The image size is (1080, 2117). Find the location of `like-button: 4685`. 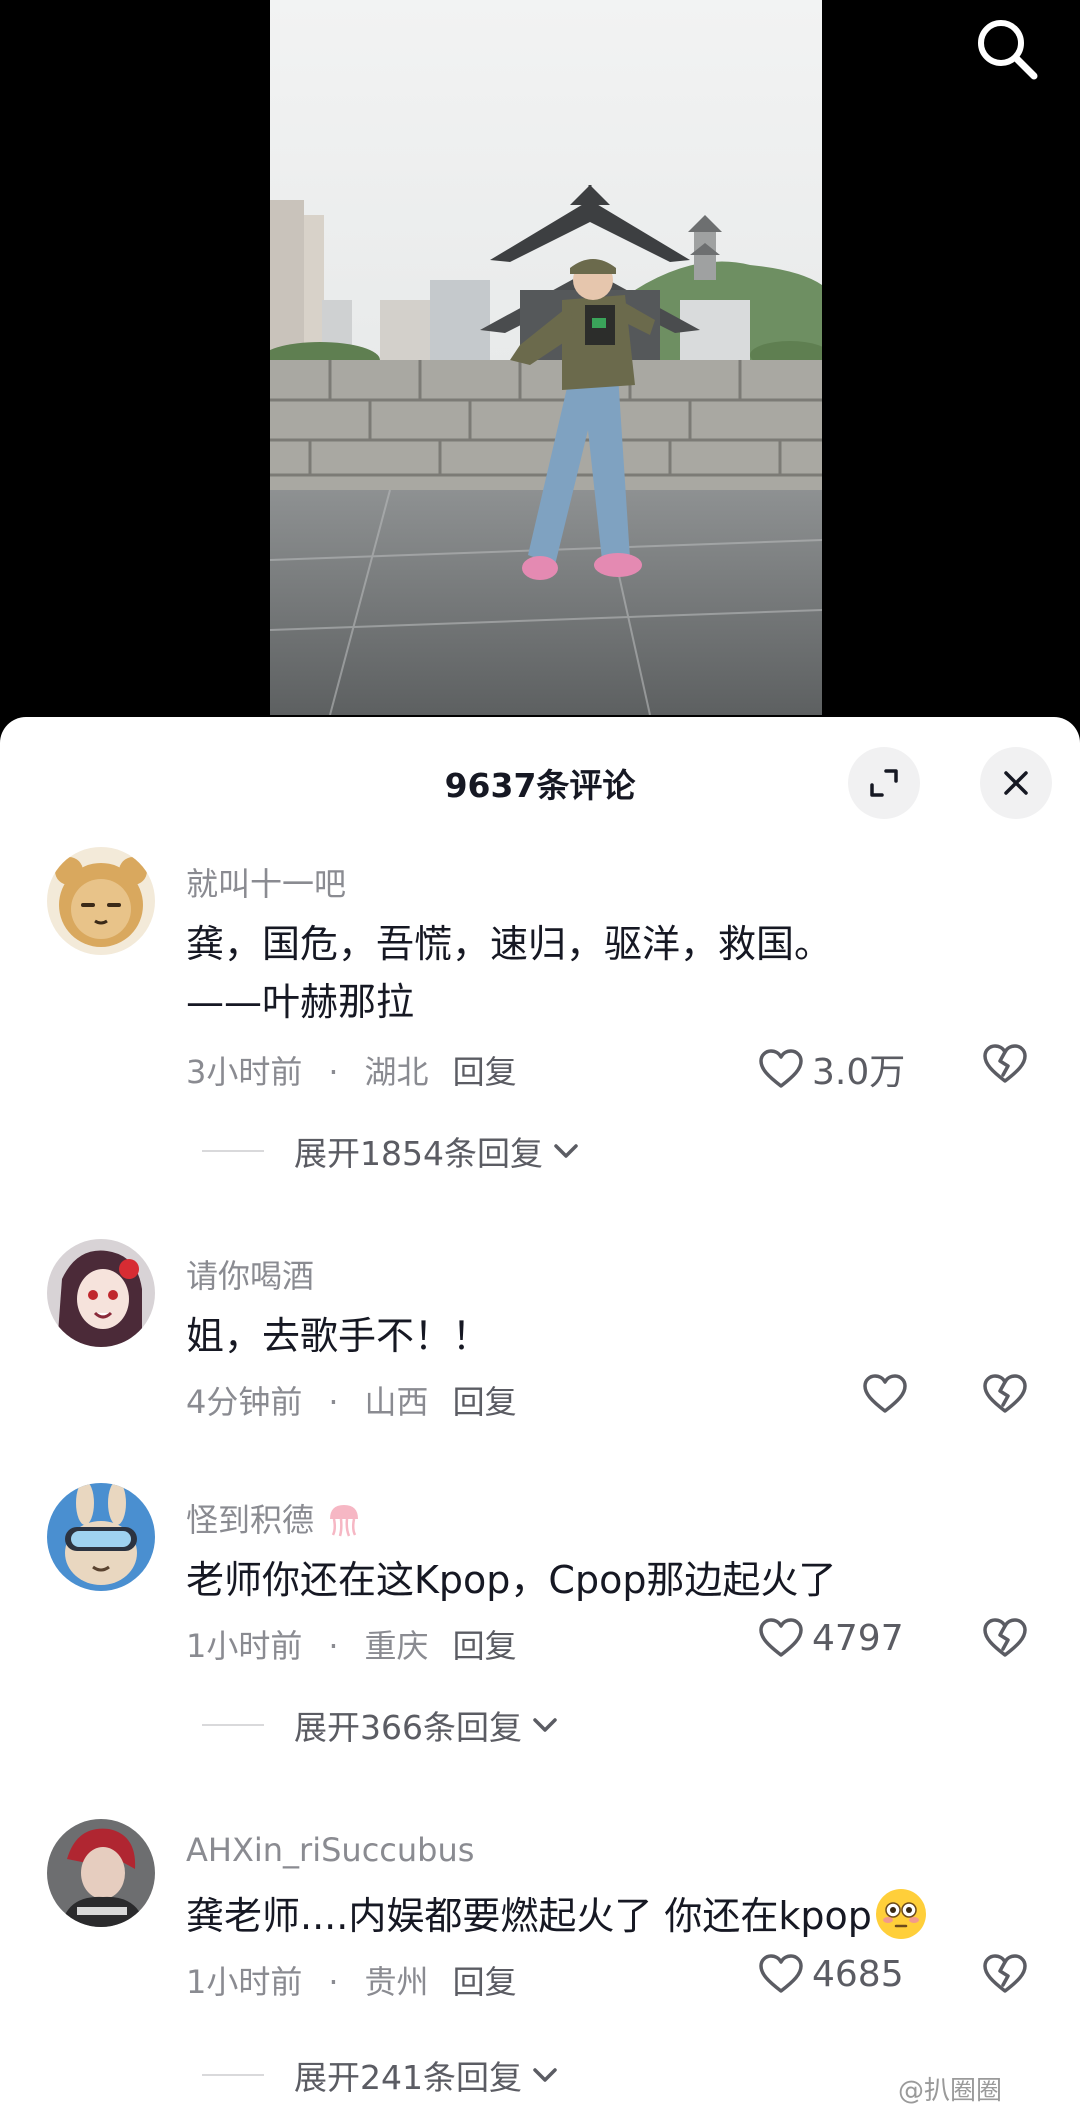

like-button: 4685 is located at coordinates (831, 1974).